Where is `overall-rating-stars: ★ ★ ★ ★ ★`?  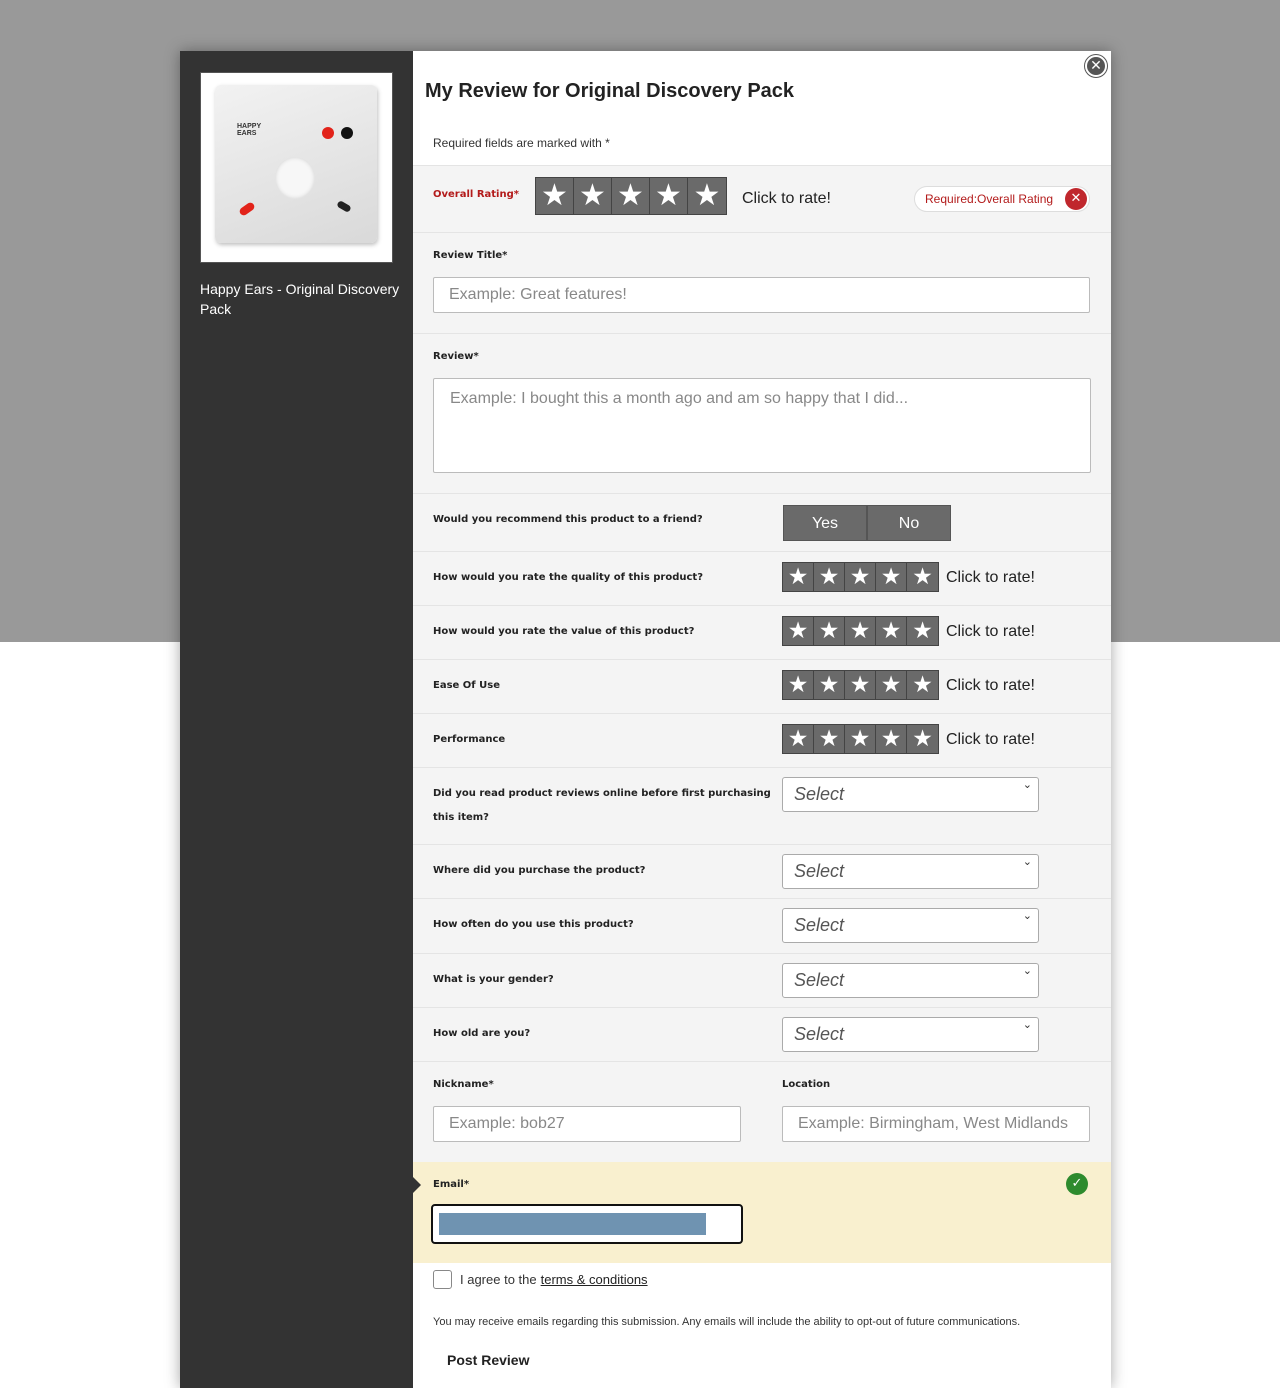 overall-rating-stars: ★ ★ ★ ★ ★ is located at coordinates (631, 196).